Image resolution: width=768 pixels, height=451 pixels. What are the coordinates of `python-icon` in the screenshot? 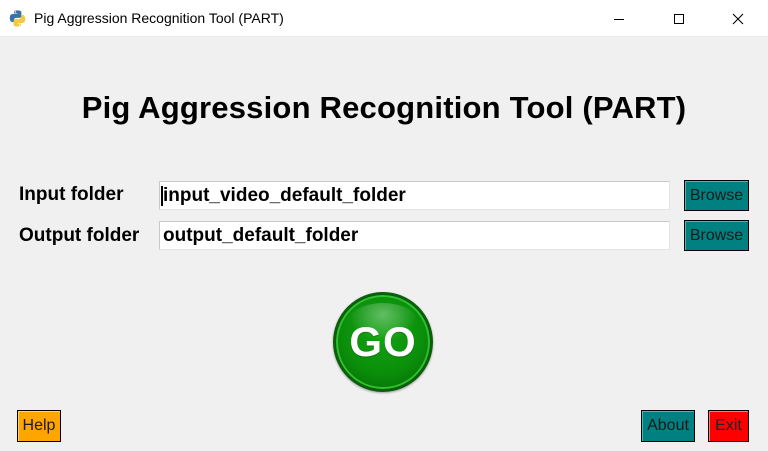 It's located at (17, 18).